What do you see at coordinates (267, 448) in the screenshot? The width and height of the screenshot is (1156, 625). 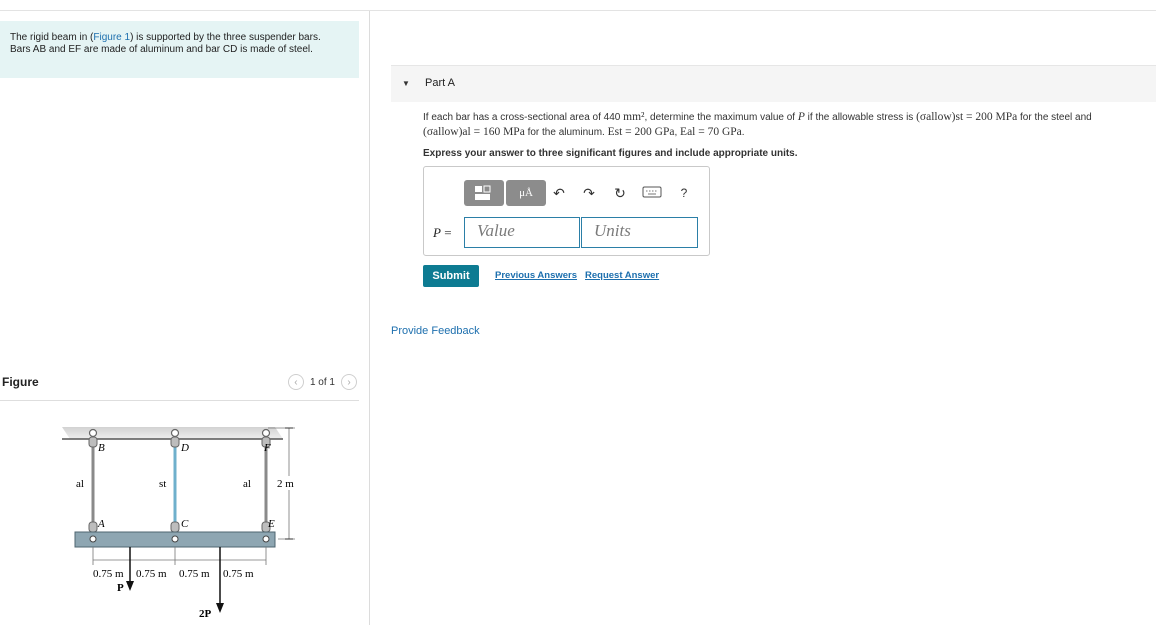 I see `label-f: F` at bounding box center [267, 448].